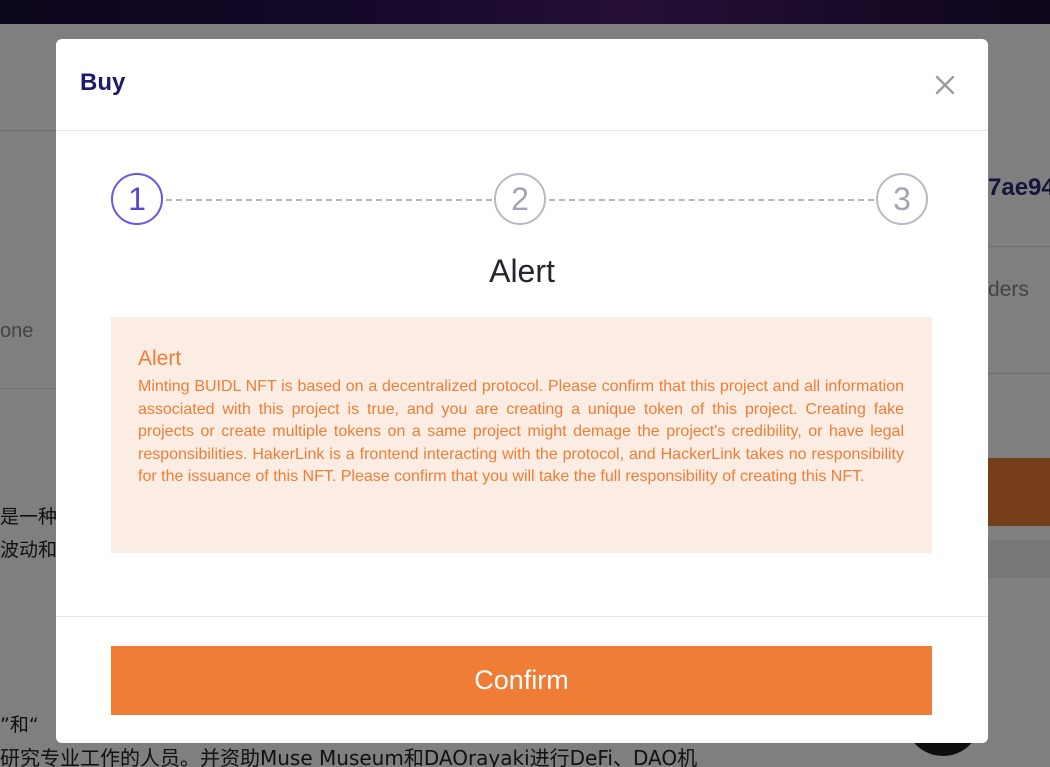  I want to click on close-button, so click(945, 85).